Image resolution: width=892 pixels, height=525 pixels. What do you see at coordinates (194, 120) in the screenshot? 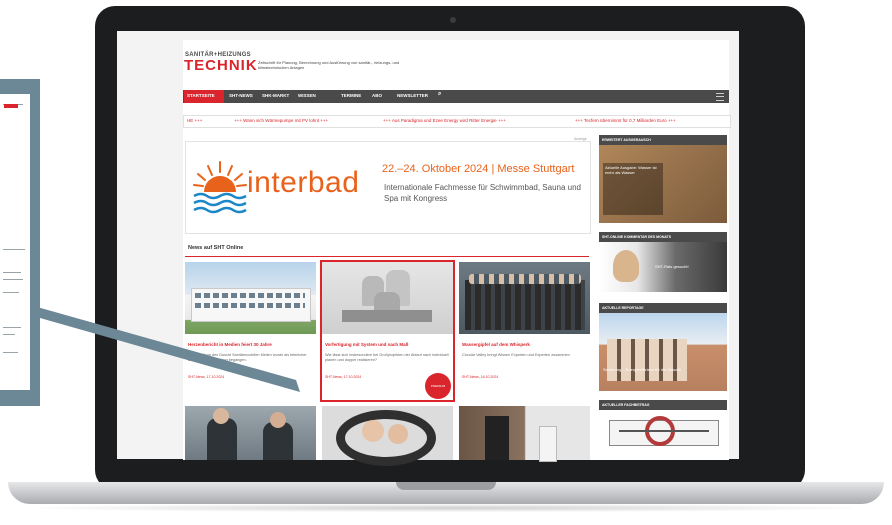
I see `ticker-item-cut: HE +++` at bounding box center [194, 120].